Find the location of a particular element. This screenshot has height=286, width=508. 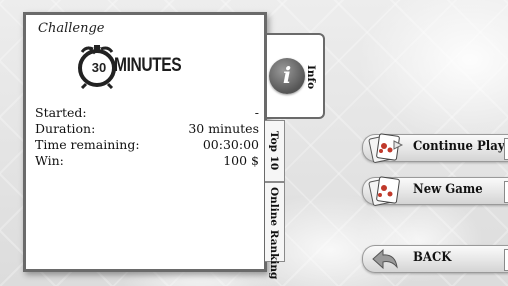

stat-row-win: Win: 100 $ is located at coordinates (147, 161).